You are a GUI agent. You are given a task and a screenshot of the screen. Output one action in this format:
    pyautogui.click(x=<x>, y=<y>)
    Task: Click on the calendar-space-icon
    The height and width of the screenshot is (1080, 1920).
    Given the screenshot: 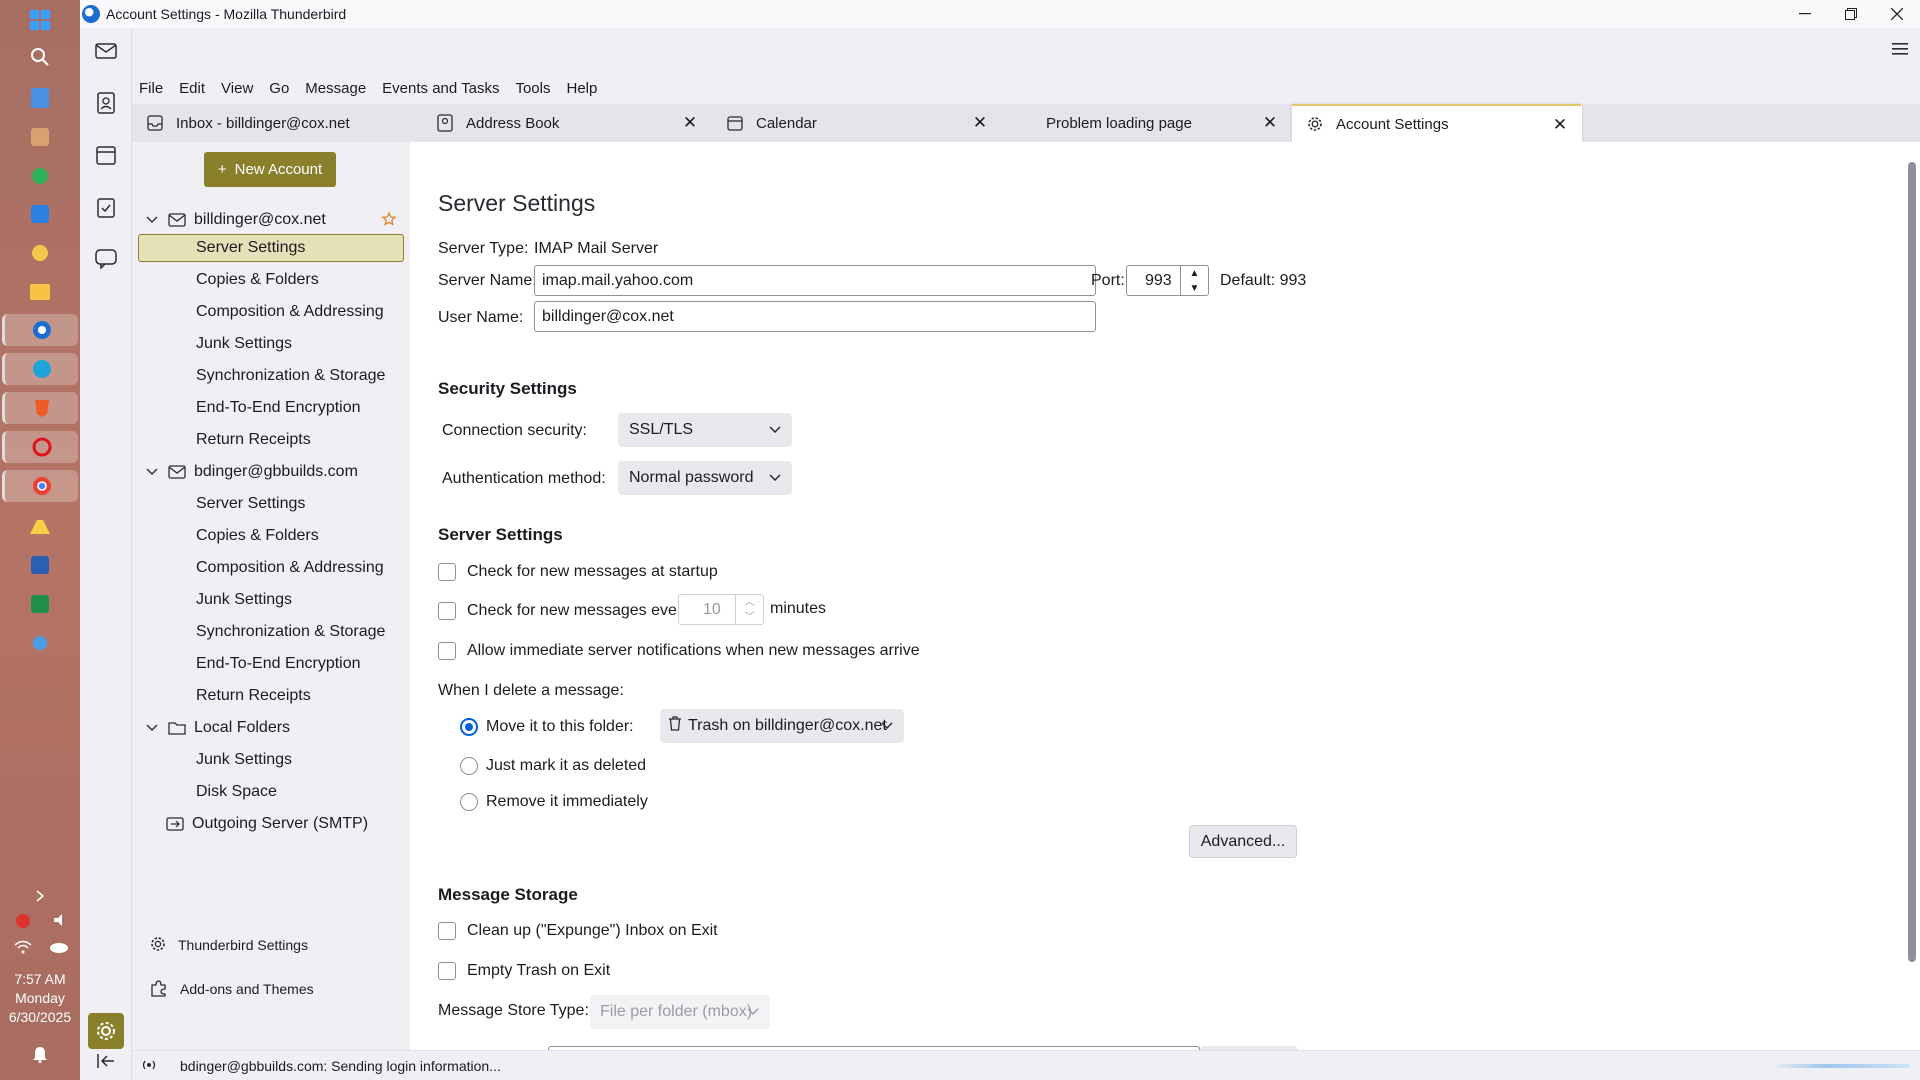 What is the action you would take?
    pyautogui.click(x=106, y=155)
    